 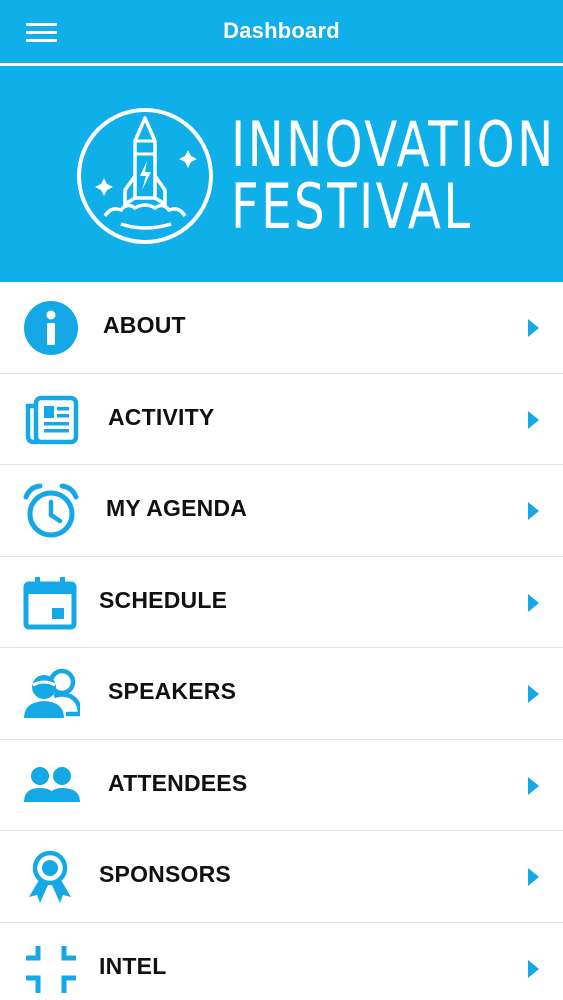 I want to click on menu-item-about: ABOUT, so click(x=281, y=328).